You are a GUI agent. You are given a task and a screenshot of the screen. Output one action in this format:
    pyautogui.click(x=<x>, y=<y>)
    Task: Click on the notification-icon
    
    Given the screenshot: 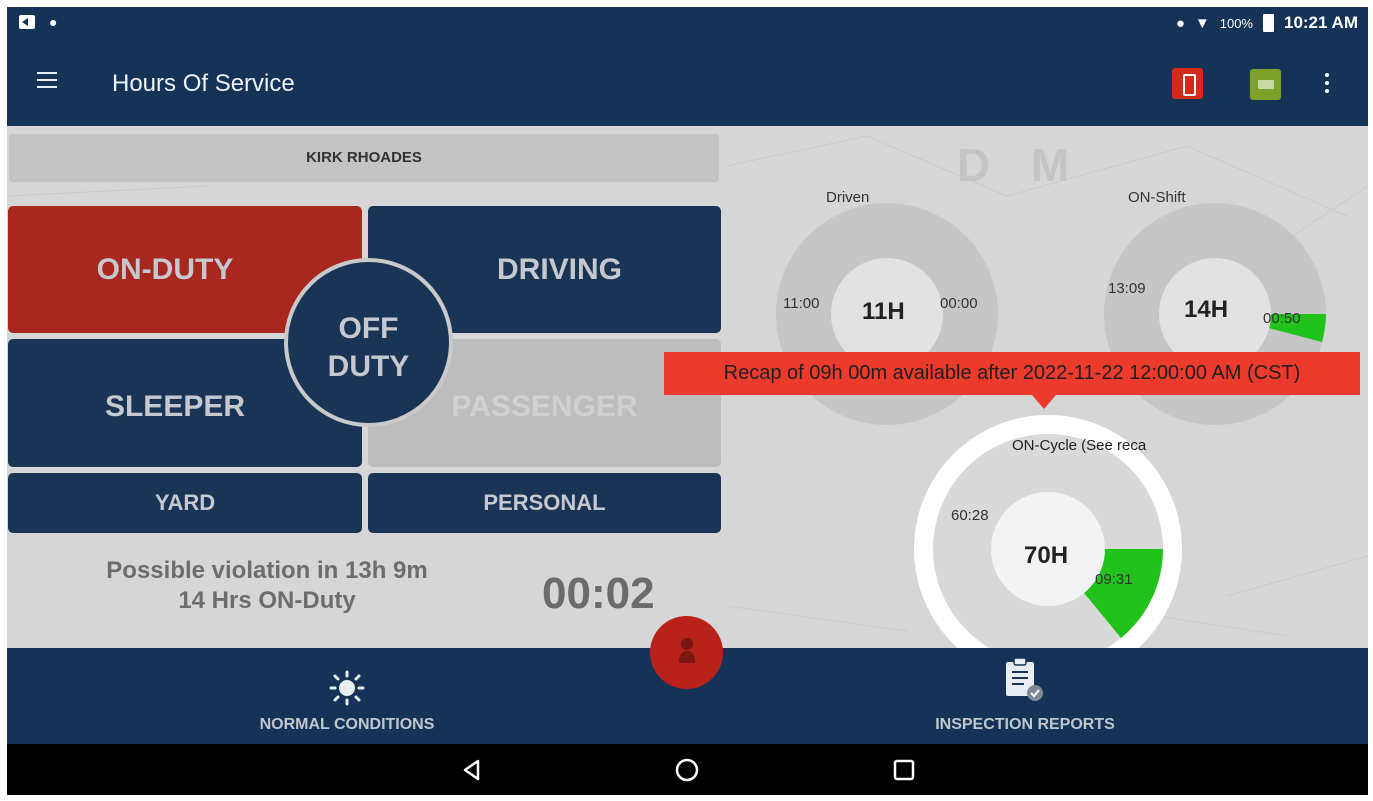 What is the action you would take?
    pyautogui.click(x=27, y=22)
    